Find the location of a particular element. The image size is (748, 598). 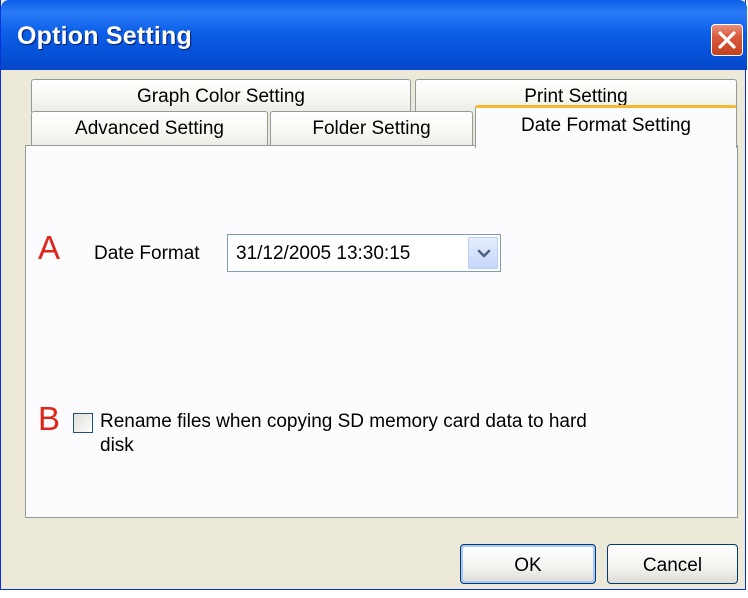

ok-button-label: OK is located at coordinates (528, 565).